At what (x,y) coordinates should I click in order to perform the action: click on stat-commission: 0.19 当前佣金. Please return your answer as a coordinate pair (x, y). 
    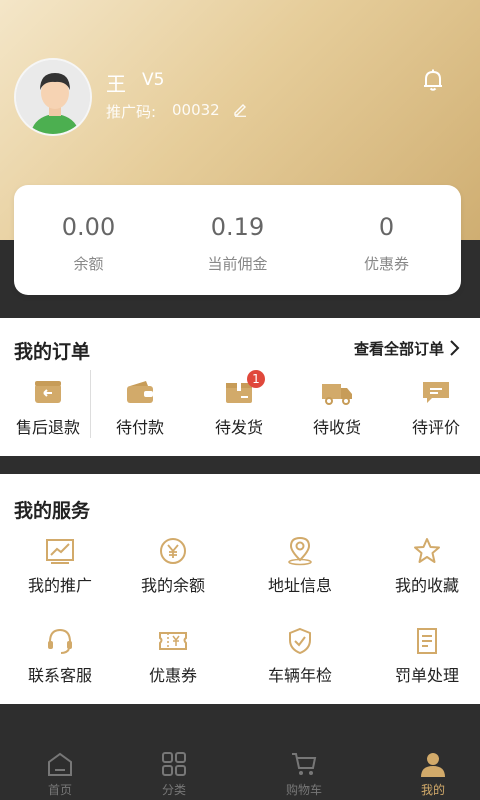
    Looking at the image, I should click on (237, 240).